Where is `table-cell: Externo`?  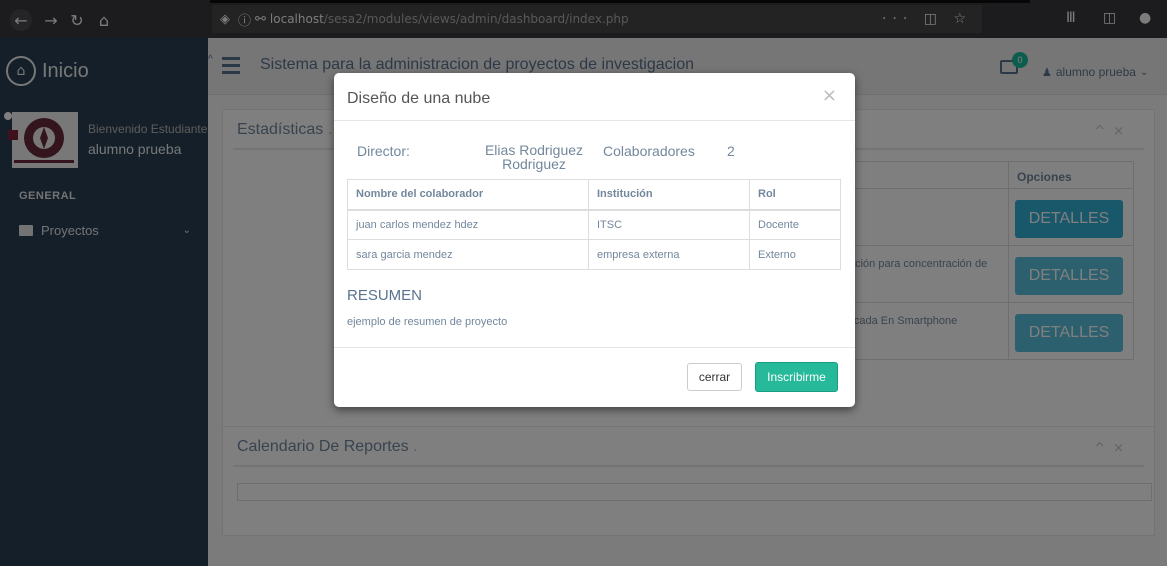
table-cell: Externo is located at coordinates (795, 254).